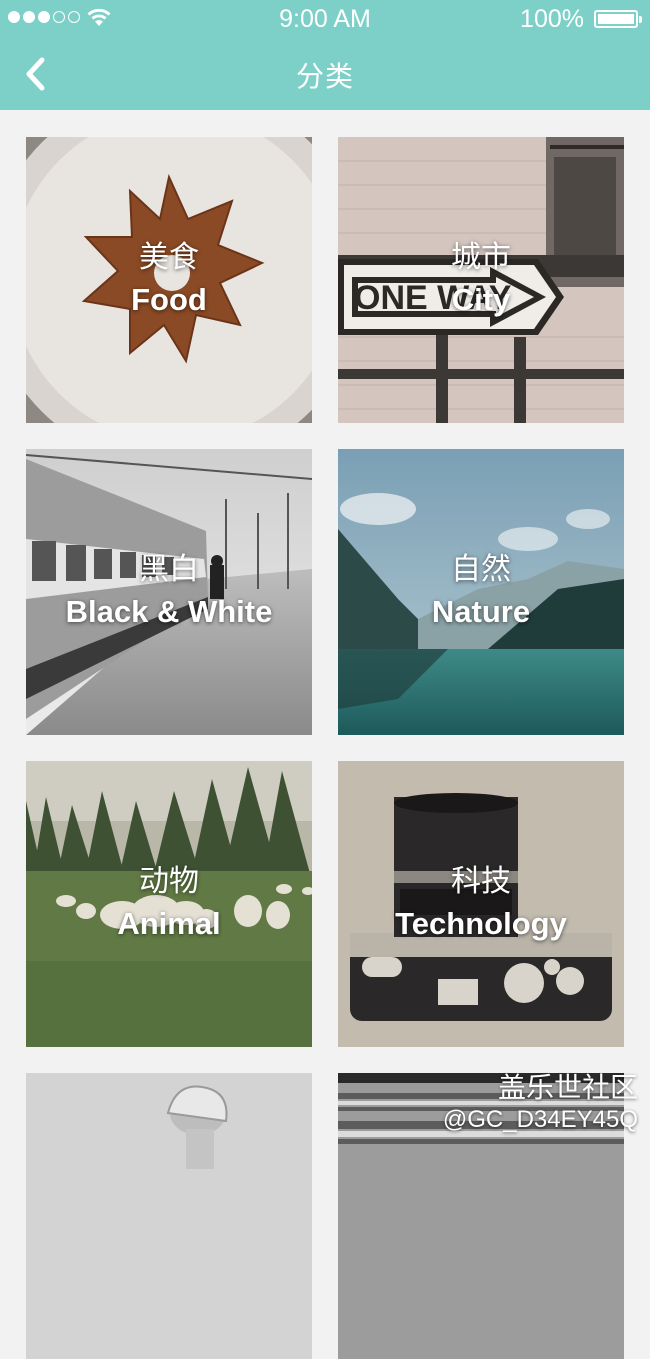 The height and width of the screenshot is (1359, 650). I want to click on category-label: 自然 Nature, so click(481, 592).